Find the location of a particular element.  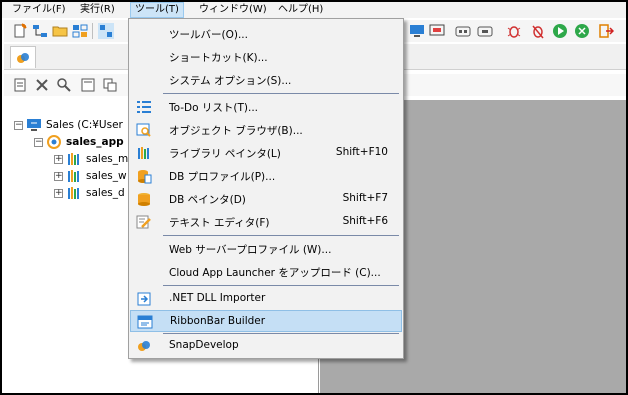

target-label: sales_app is located at coordinates (95, 142).